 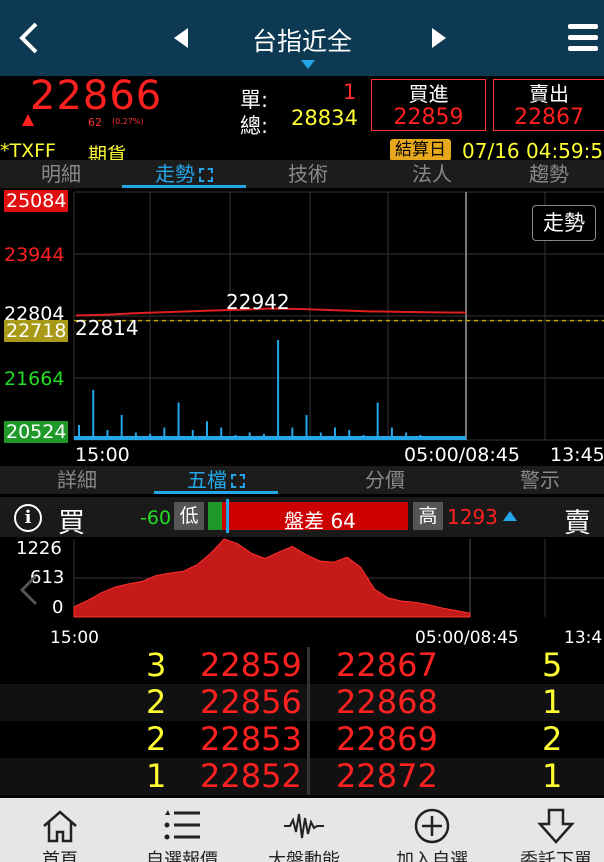 I want to click on unit-volume-value: 1, so click(x=350, y=92).